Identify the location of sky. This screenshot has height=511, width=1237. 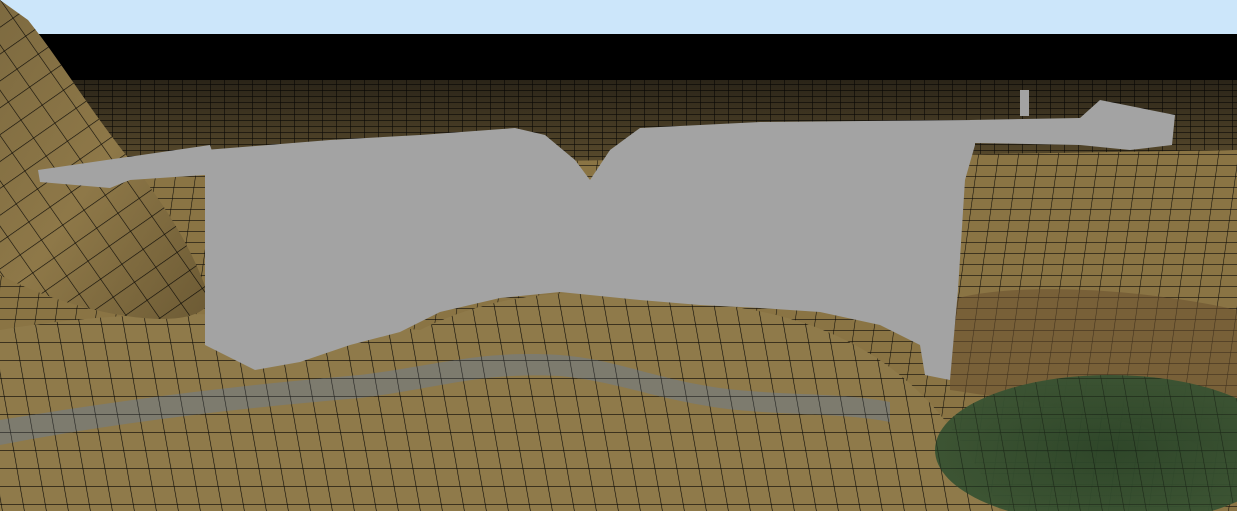
(618, 18).